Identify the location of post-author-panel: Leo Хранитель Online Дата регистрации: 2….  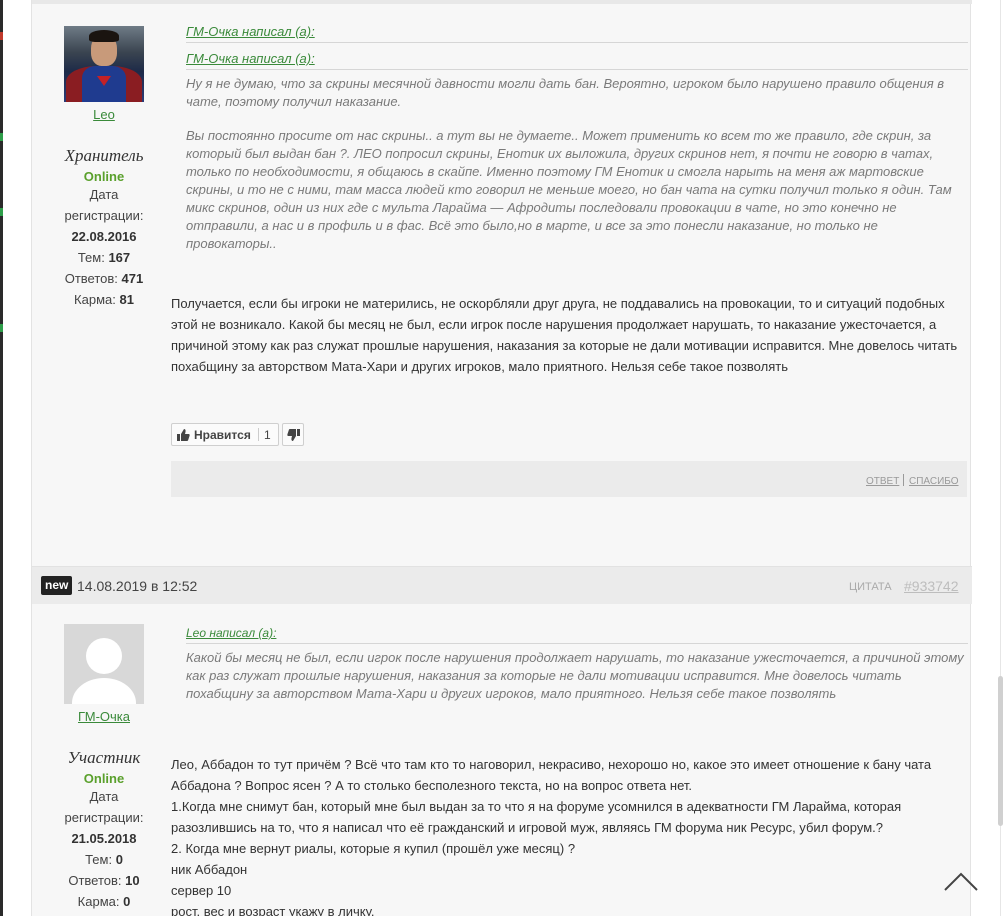
(104, 168).